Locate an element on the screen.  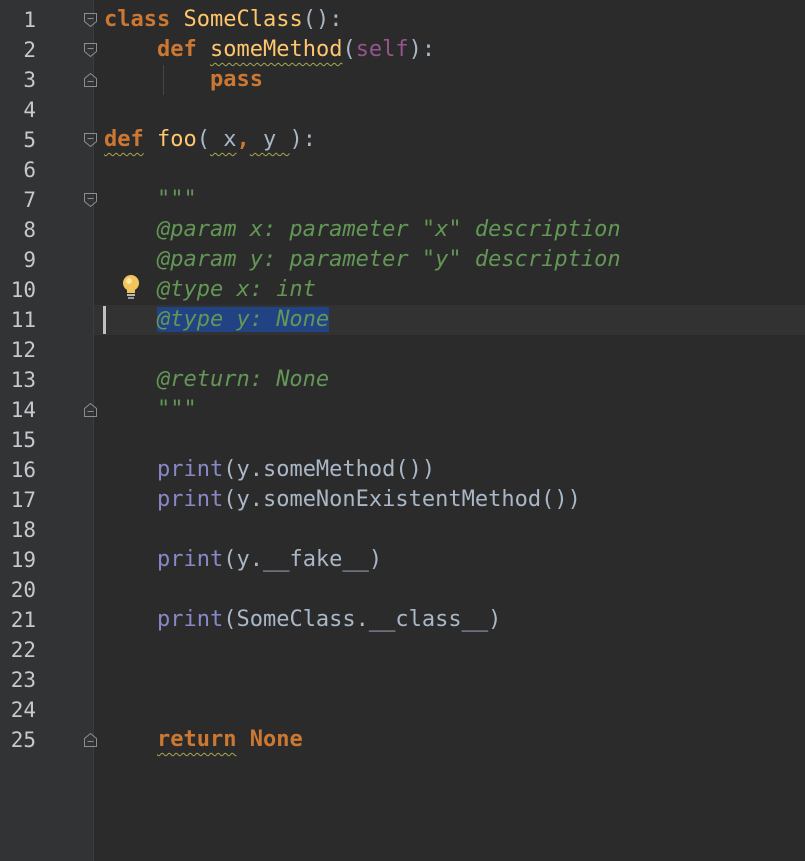
code-line-19: print(y.__fake__) is located at coordinates (243, 560).